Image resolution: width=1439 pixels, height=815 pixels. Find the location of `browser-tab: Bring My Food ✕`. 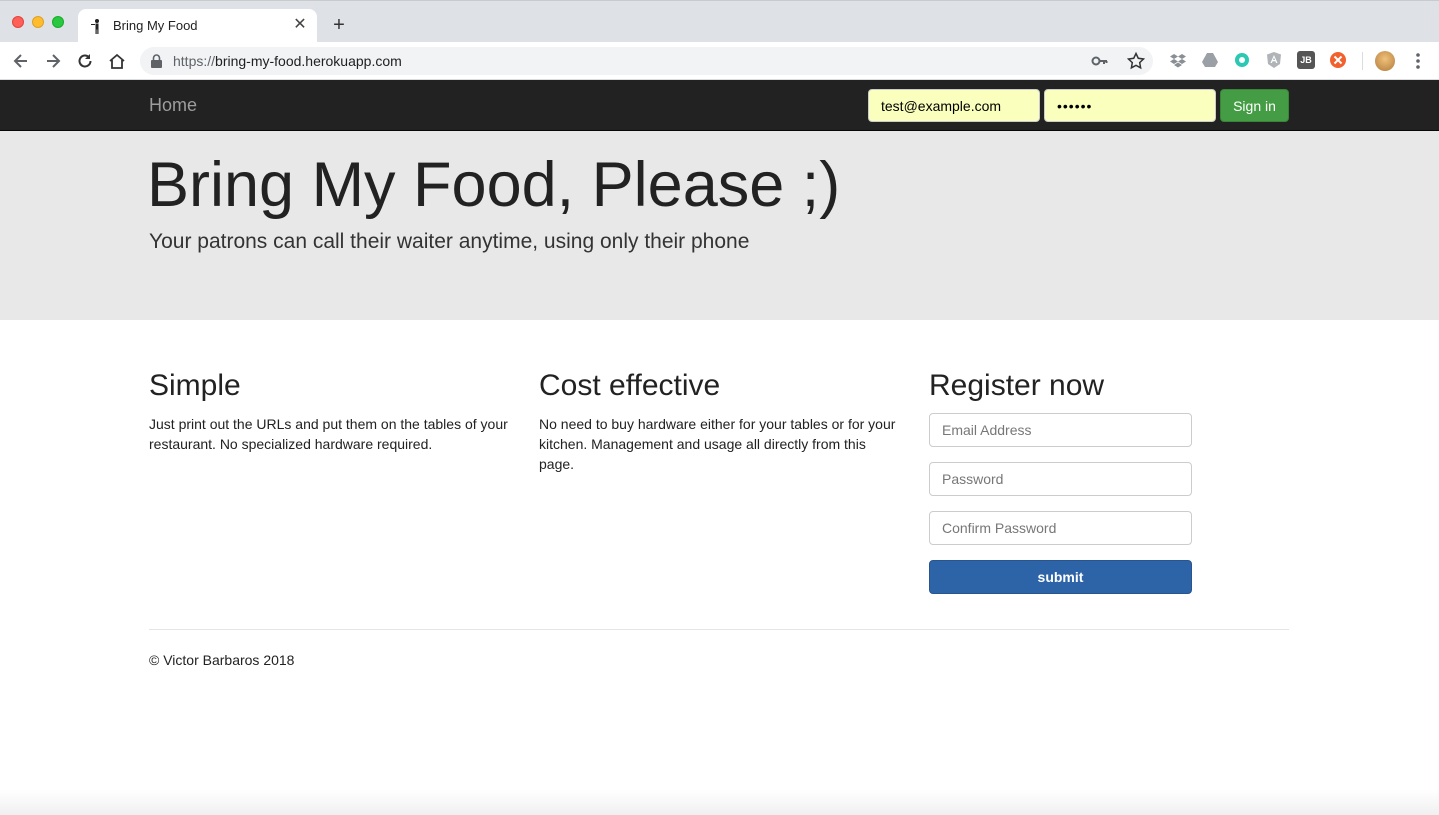

browser-tab: Bring My Food ✕ is located at coordinates (197, 26).